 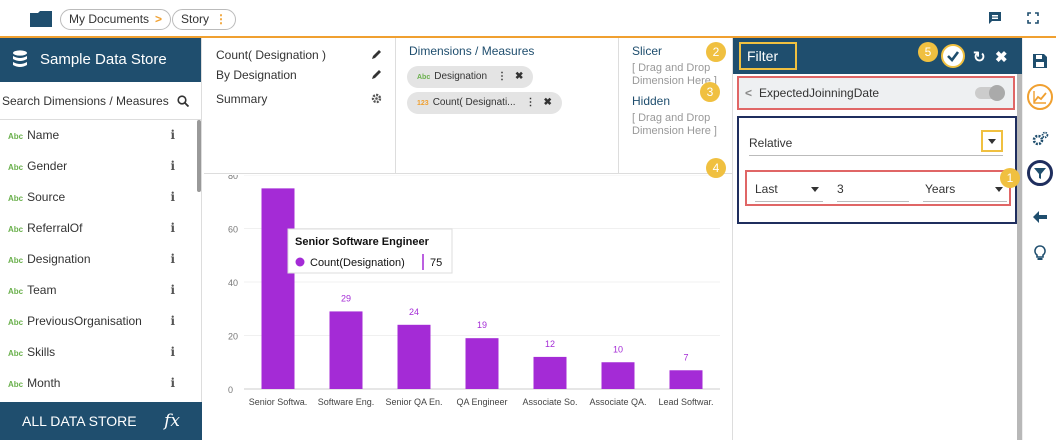 I want to click on dimension-chip: Abc Designation ⋮ ✖, so click(x=470, y=77).